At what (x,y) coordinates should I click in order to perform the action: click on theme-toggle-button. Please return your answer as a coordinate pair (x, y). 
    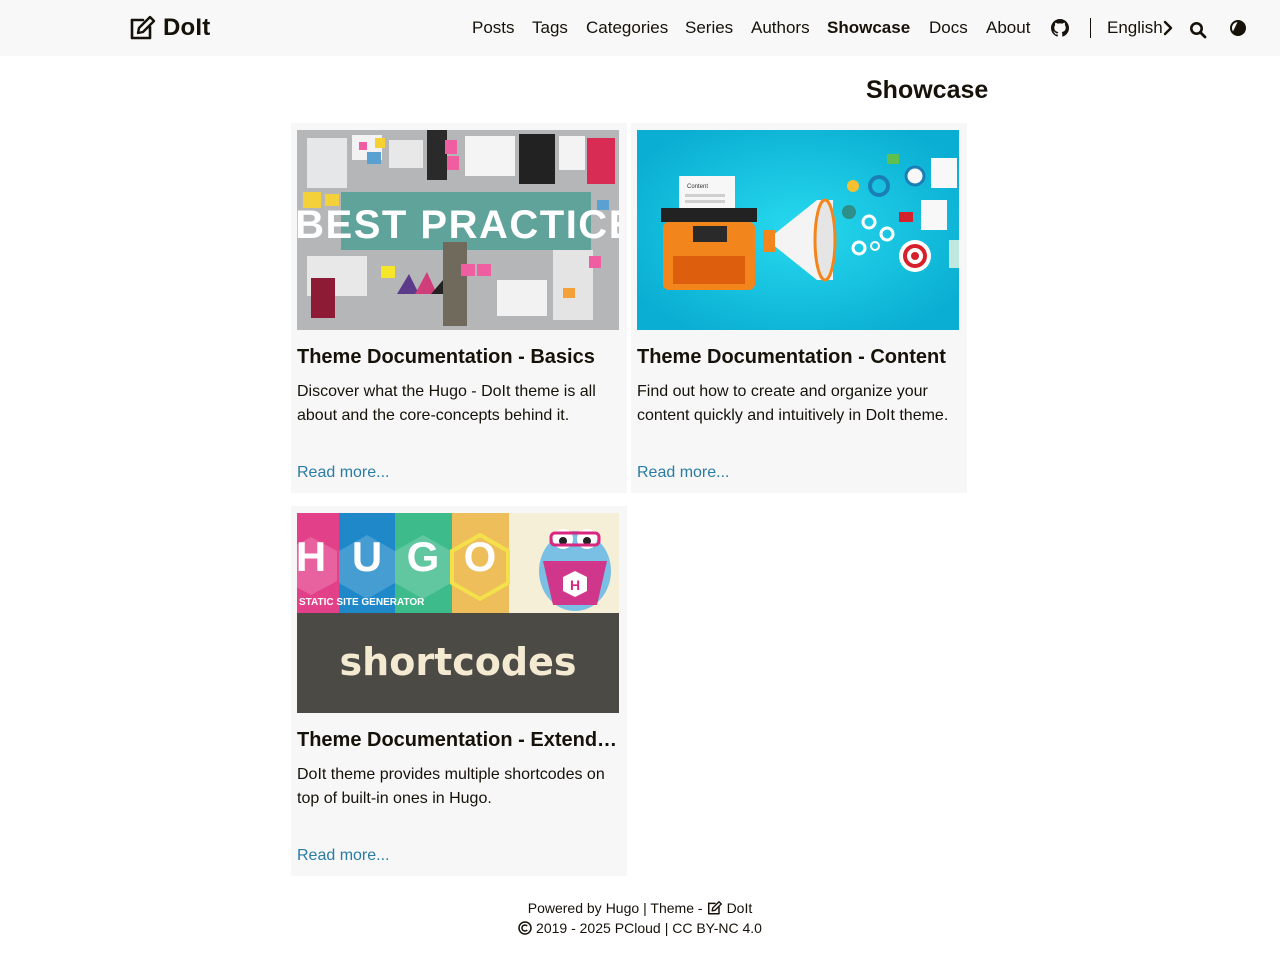
    Looking at the image, I should click on (1238, 28).